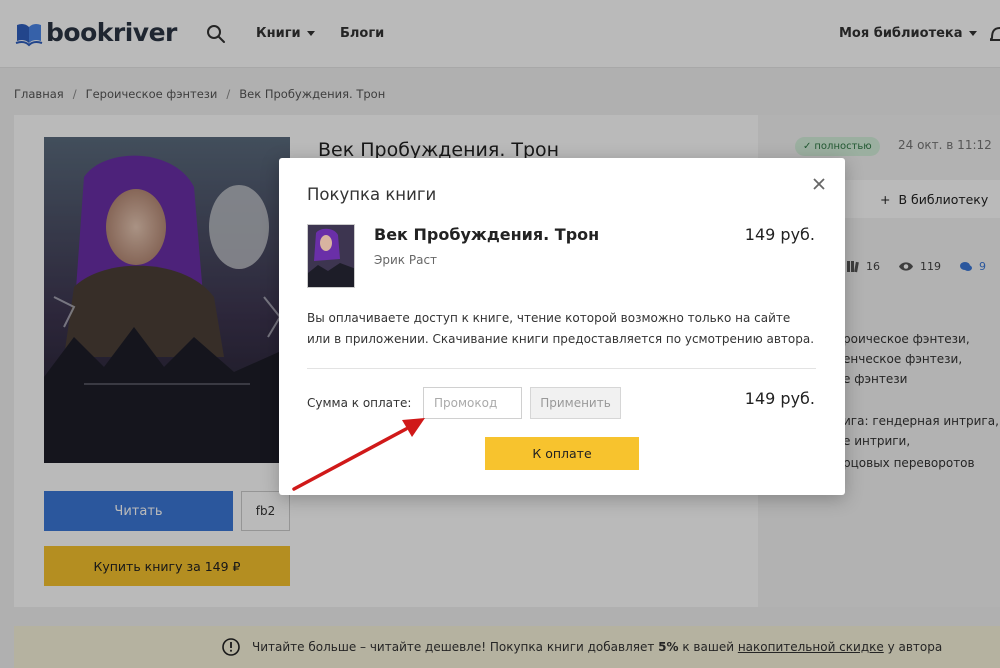  What do you see at coordinates (359, 403) in the screenshot?
I see `total-label: Сумма к оплате:` at bounding box center [359, 403].